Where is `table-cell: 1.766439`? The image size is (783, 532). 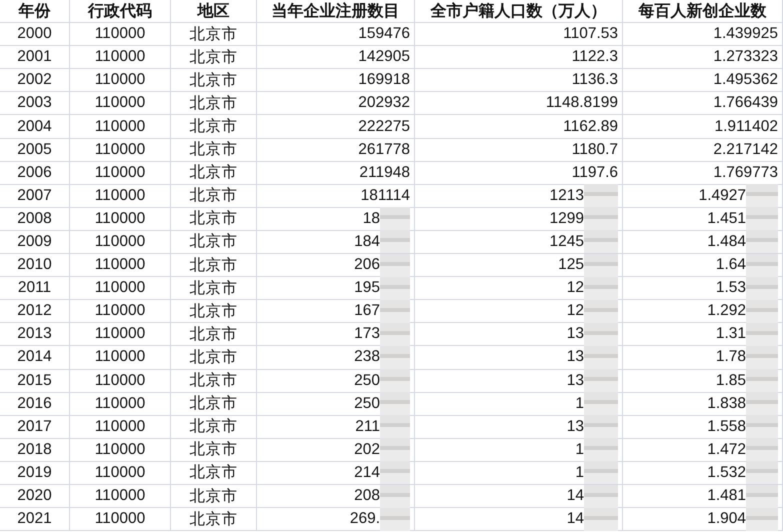
table-cell: 1.766439 is located at coordinates (745, 103).